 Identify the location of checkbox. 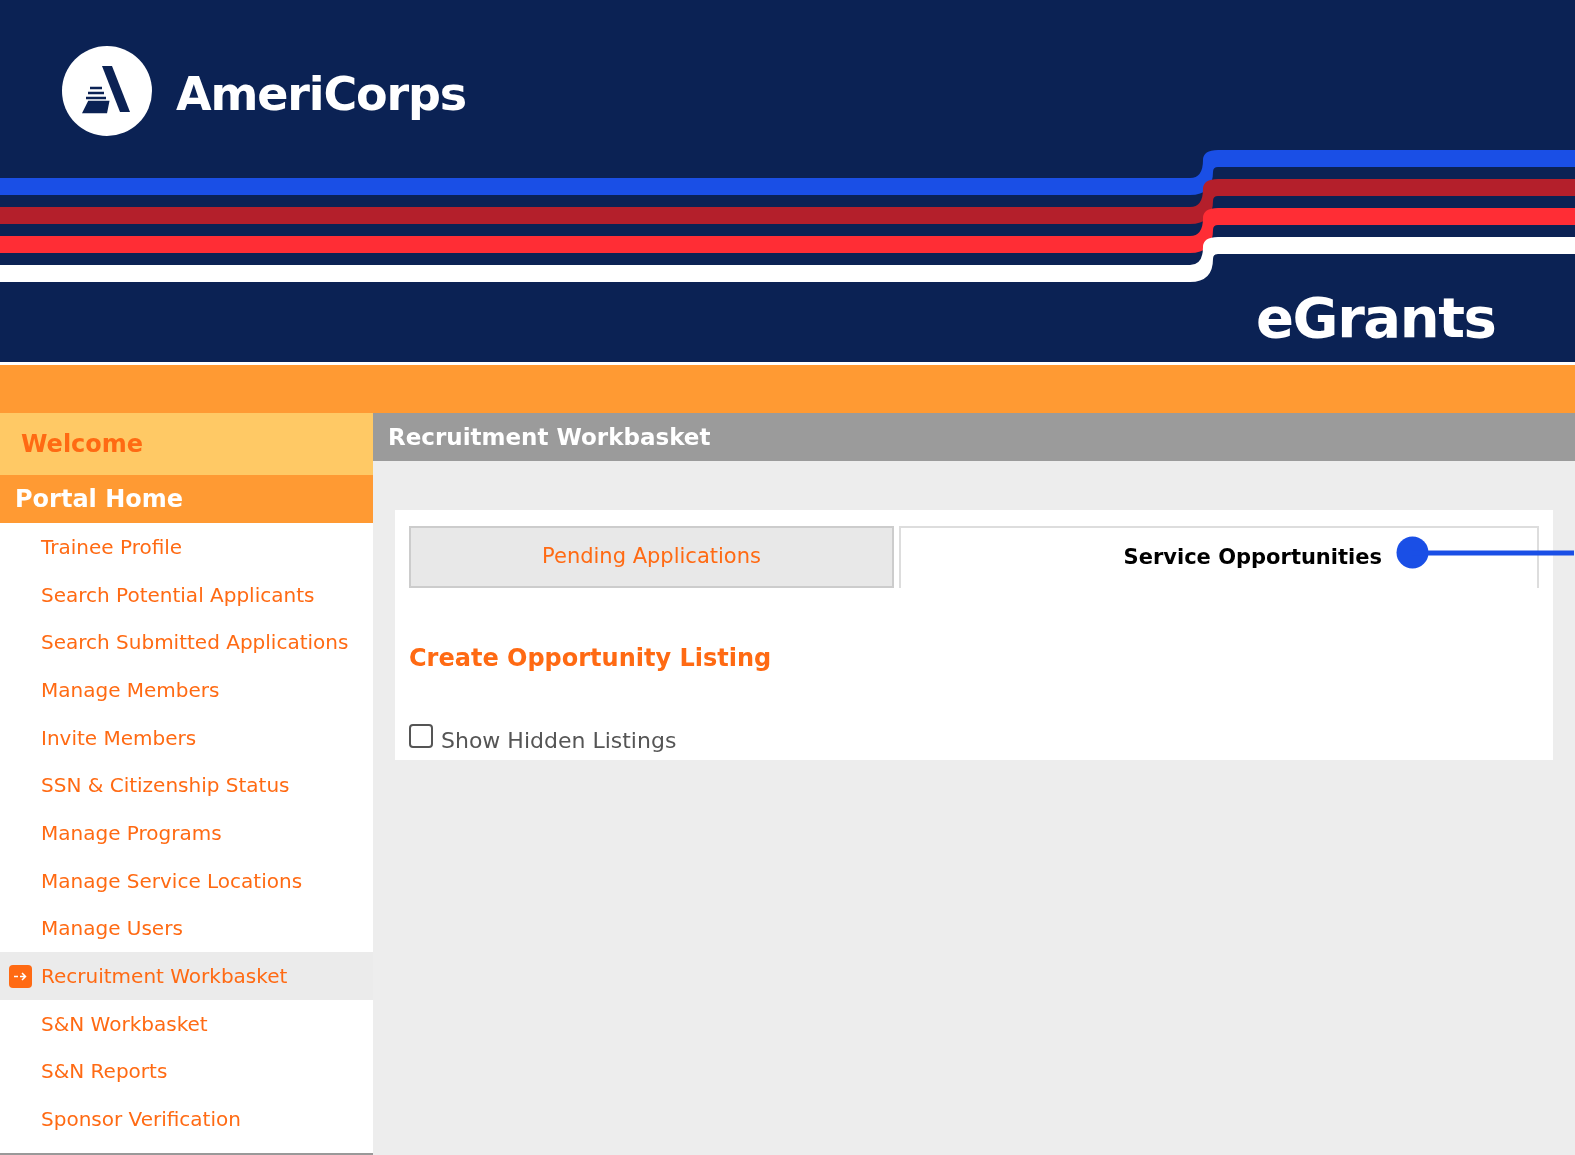
(421, 735).